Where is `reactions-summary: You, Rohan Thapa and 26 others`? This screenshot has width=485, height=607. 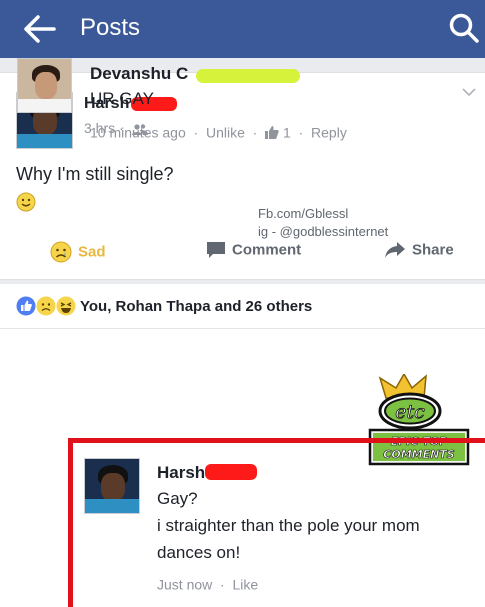
reactions-summary: You, Rohan Thapa and 26 others is located at coordinates (164, 306).